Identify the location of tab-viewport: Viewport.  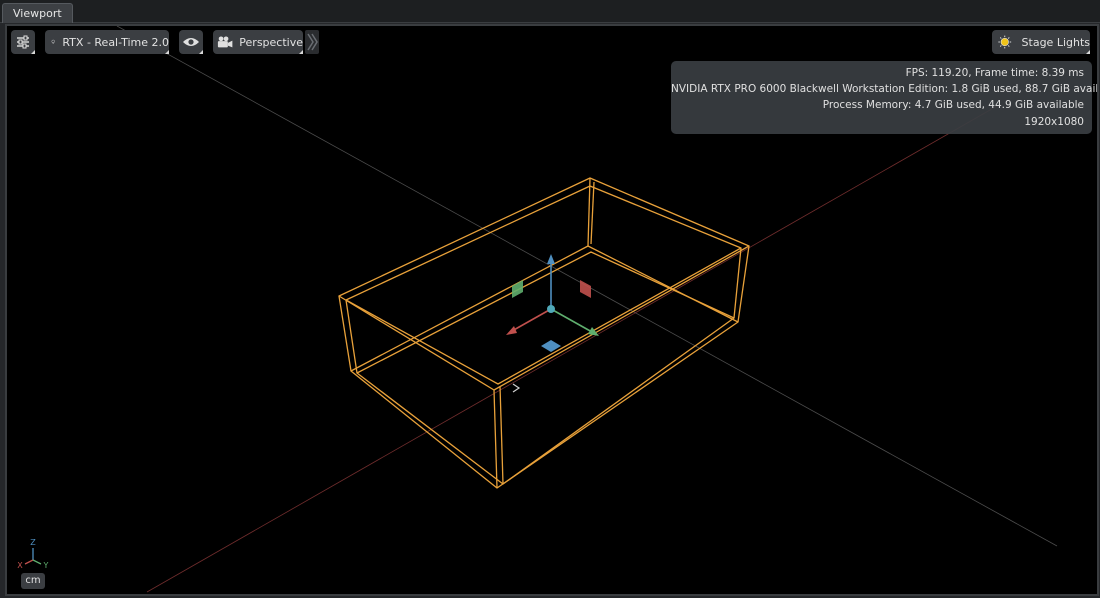
(37, 13).